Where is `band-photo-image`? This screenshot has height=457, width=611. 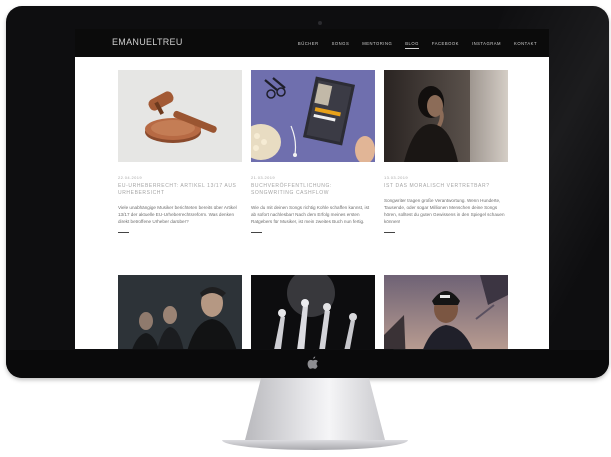
band-photo-image is located at coordinates (180, 312).